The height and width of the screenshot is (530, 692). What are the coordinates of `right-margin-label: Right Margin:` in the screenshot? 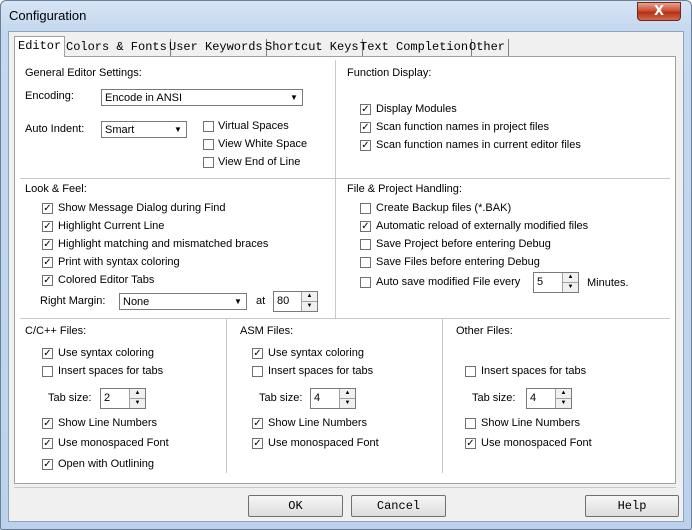 It's located at (73, 301).